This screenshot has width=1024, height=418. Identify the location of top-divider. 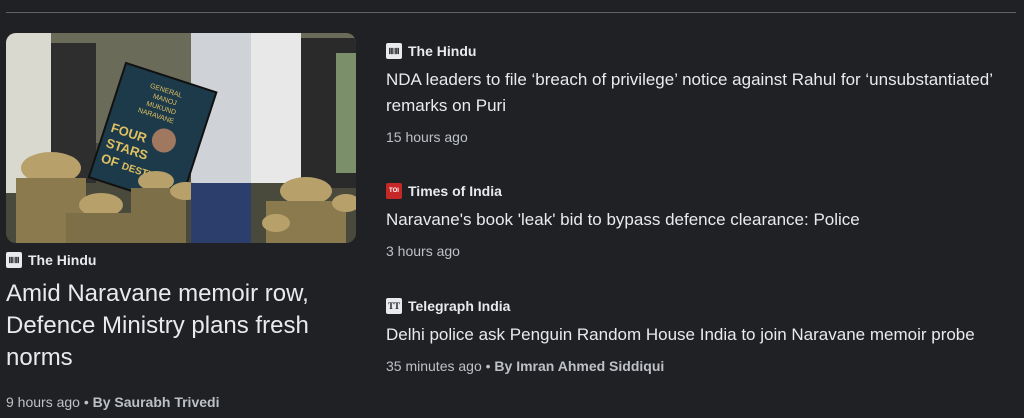
(511, 12).